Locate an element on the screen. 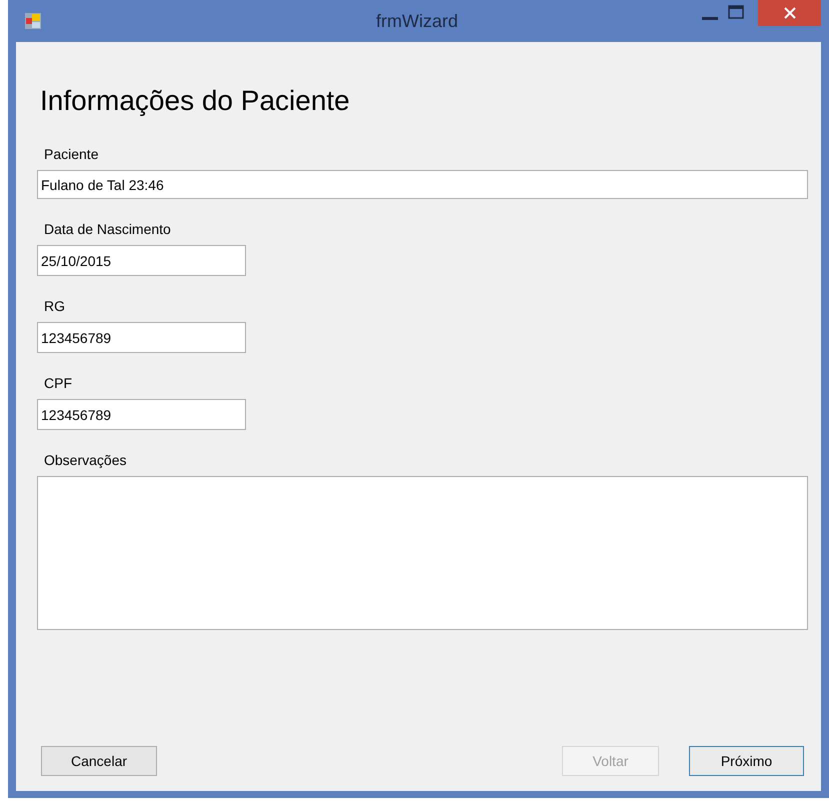 Image resolution: width=829 pixels, height=803 pixels. field-label: Data de Nascimento is located at coordinates (108, 229).